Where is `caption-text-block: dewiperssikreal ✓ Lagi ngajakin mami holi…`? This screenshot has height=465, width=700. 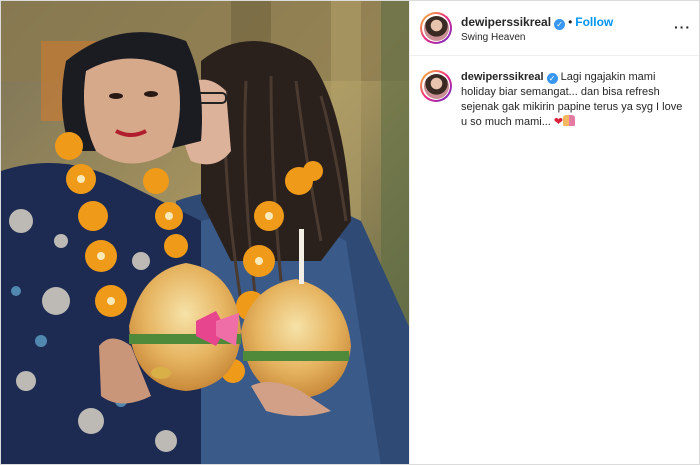
caption-text-block: dewiperssikreal ✓ Lagi ngajakin mami holi… is located at coordinates (575, 100).